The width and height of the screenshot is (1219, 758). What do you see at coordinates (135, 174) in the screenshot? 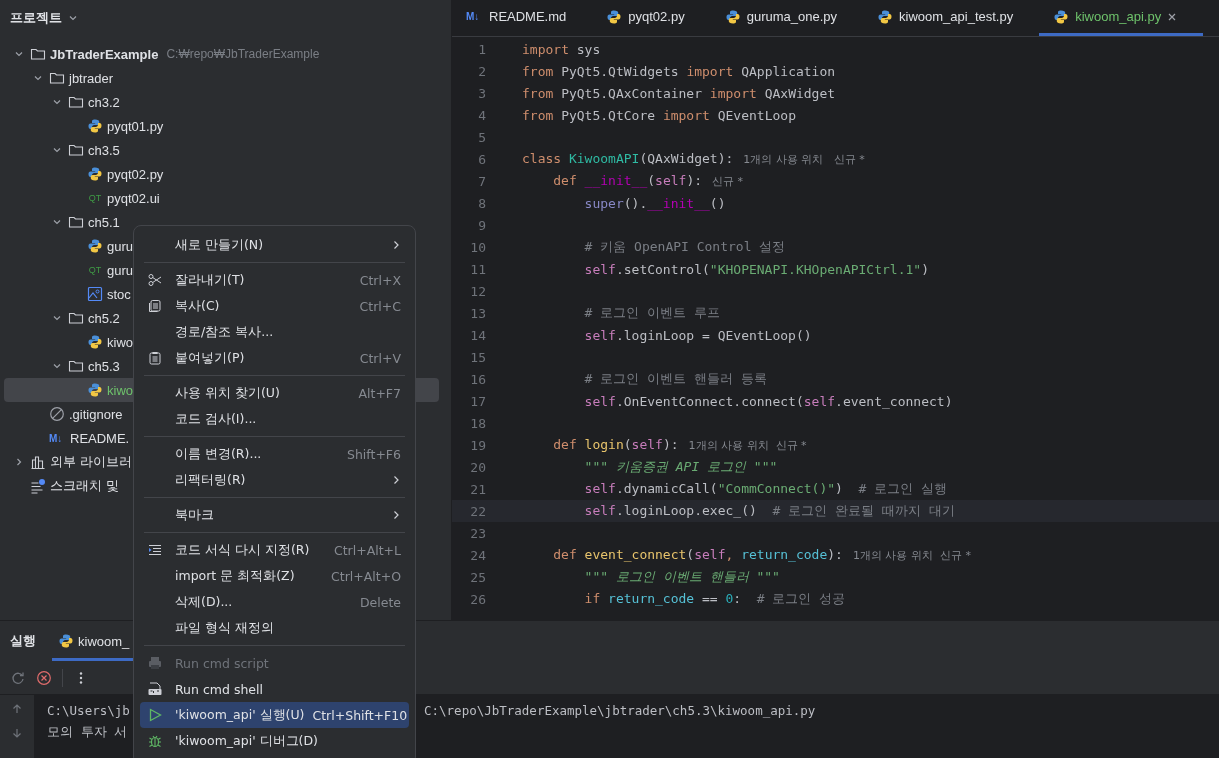
I see `item-label: pyqt02.py` at bounding box center [135, 174].